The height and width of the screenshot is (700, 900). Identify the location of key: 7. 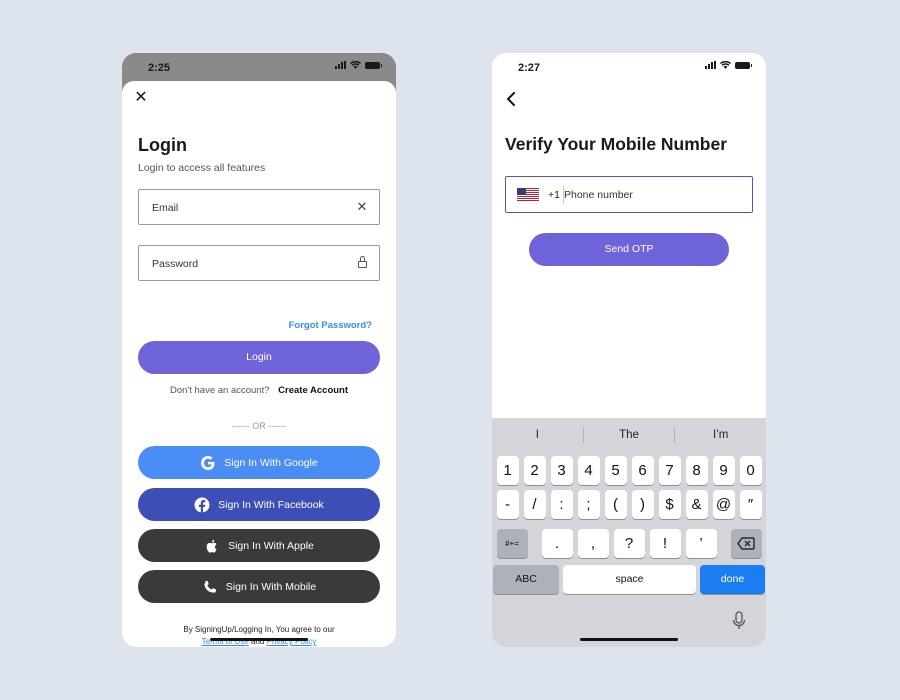
(669, 470).